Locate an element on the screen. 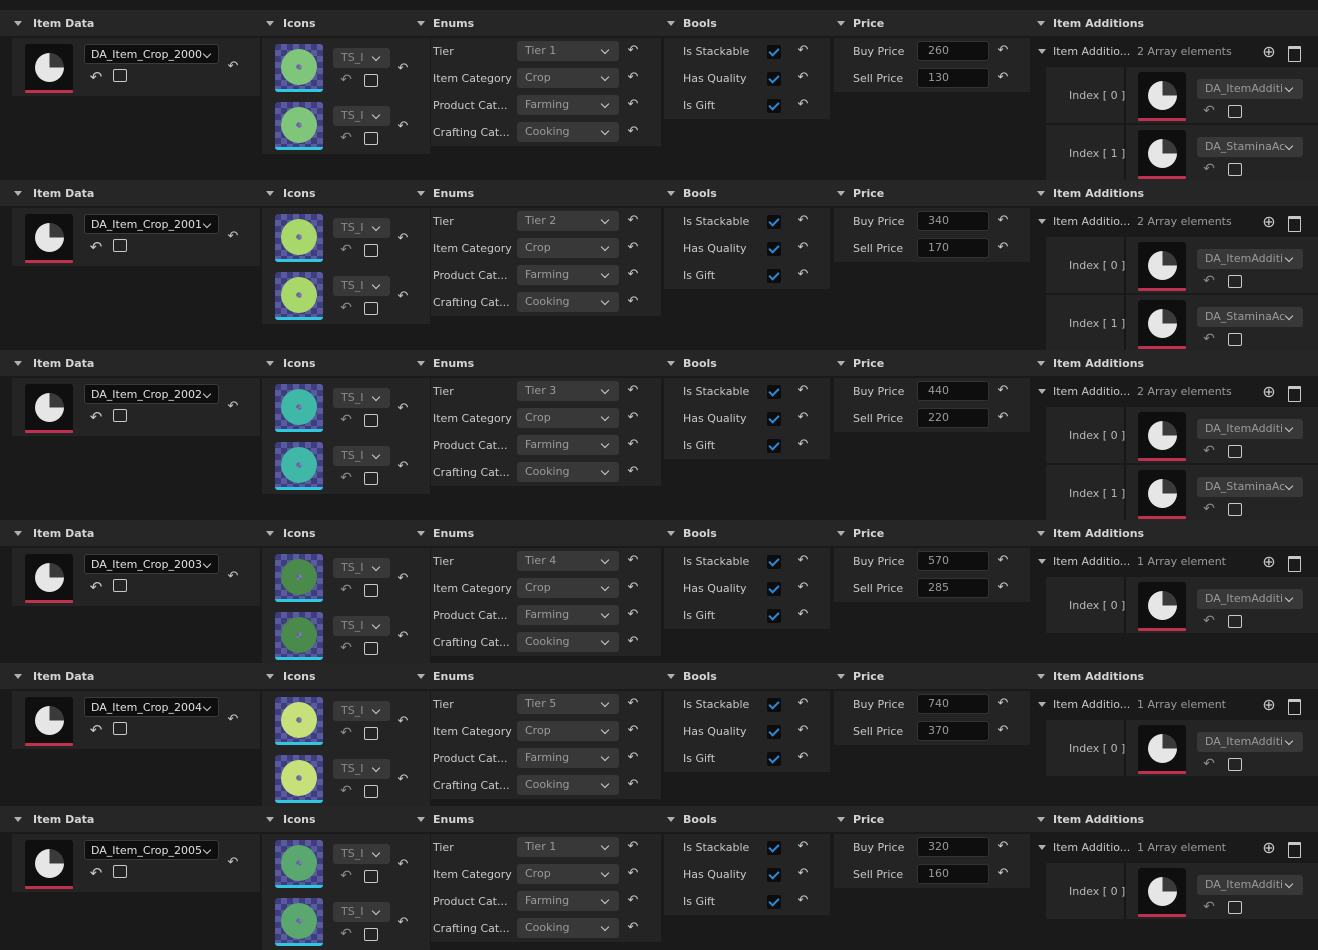  sell-price-input: 130 is located at coordinates (953, 78).